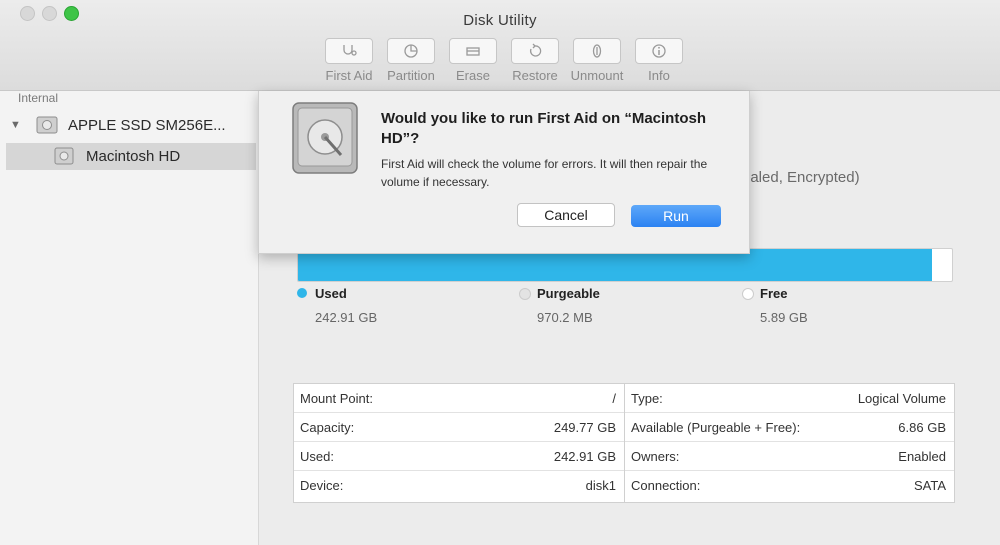 The width and height of the screenshot is (1000, 545). I want to click on legend-free-name: Free, so click(774, 293).